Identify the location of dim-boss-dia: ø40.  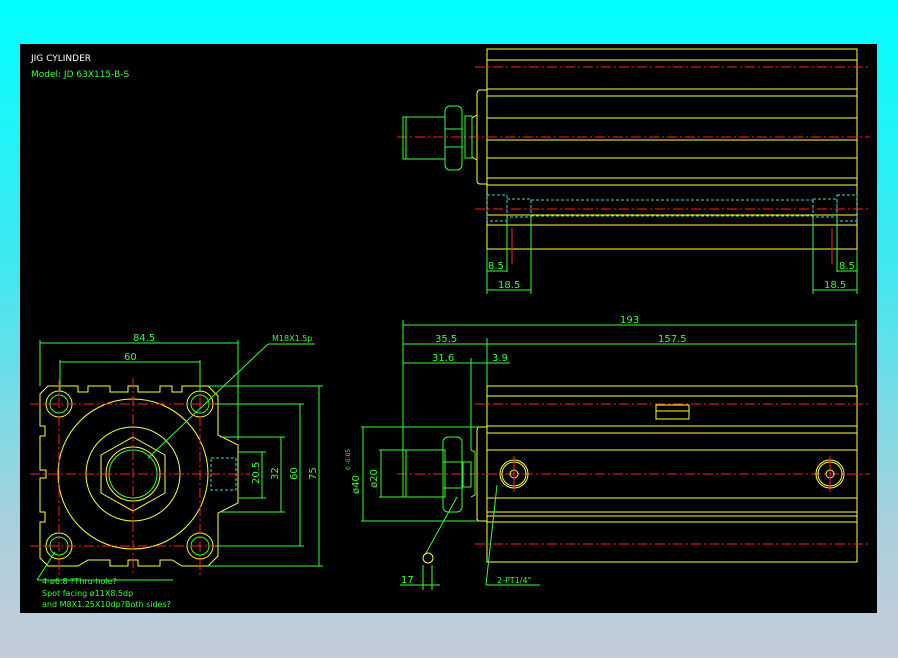
(356, 484).